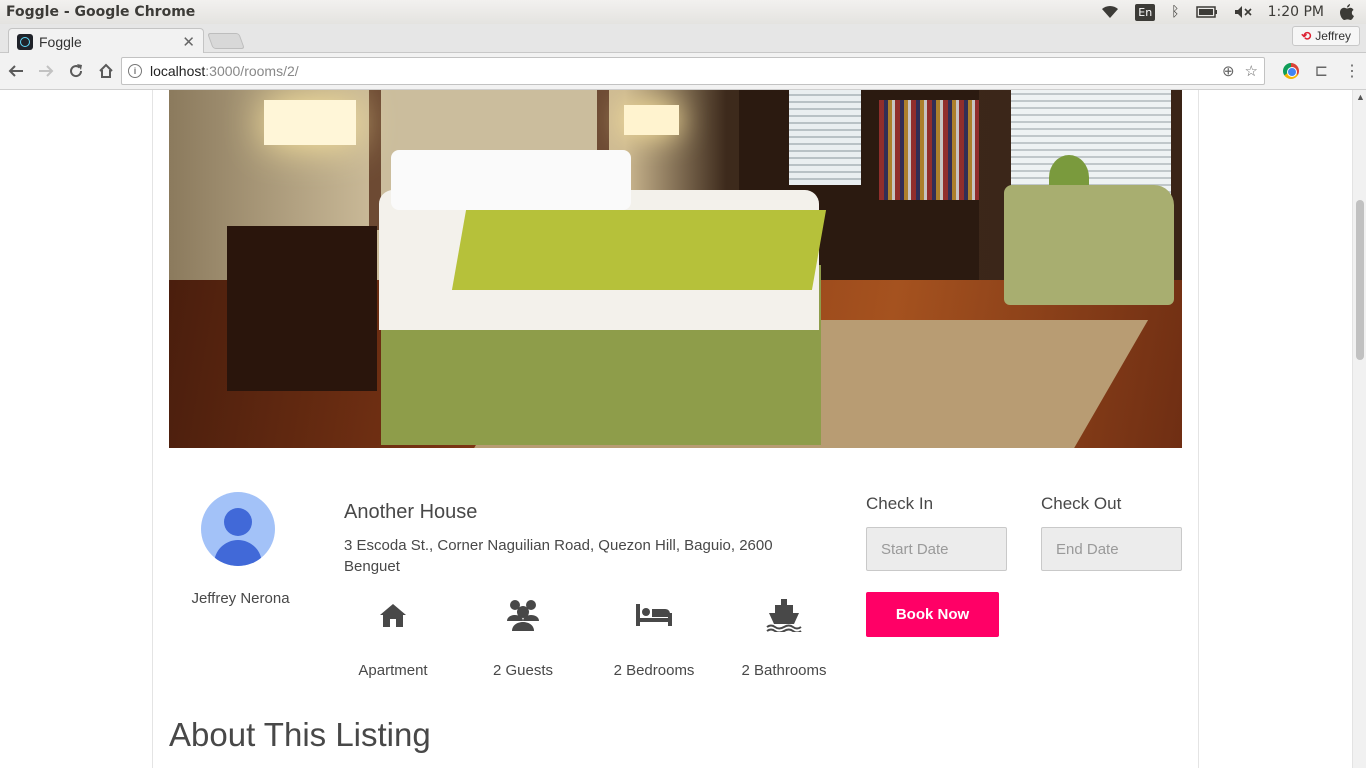 This screenshot has width=1366, height=768. I want to click on feature-label: 2 Bedrooms, so click(654, 670).